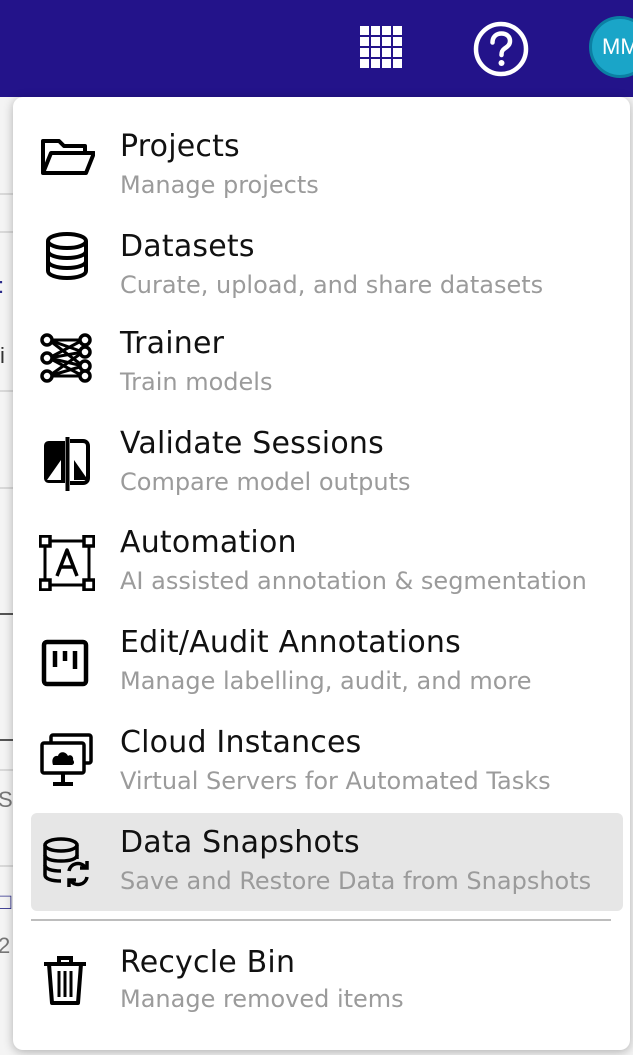 This screenshot has width=633, height=1055. What do you see at coordinates (321, 920) in the screenshot?
I see `menu-divider` at bounding box center [321, 920].